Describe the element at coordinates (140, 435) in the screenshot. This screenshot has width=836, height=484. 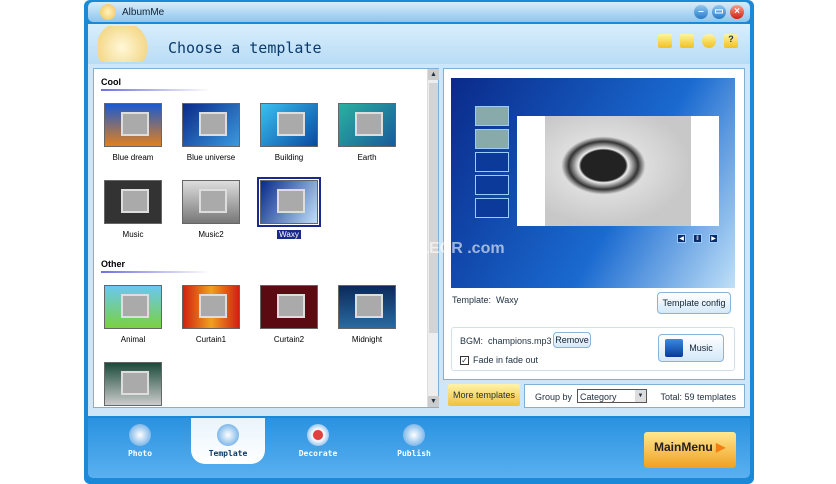
I see `photo-icon` at that location.